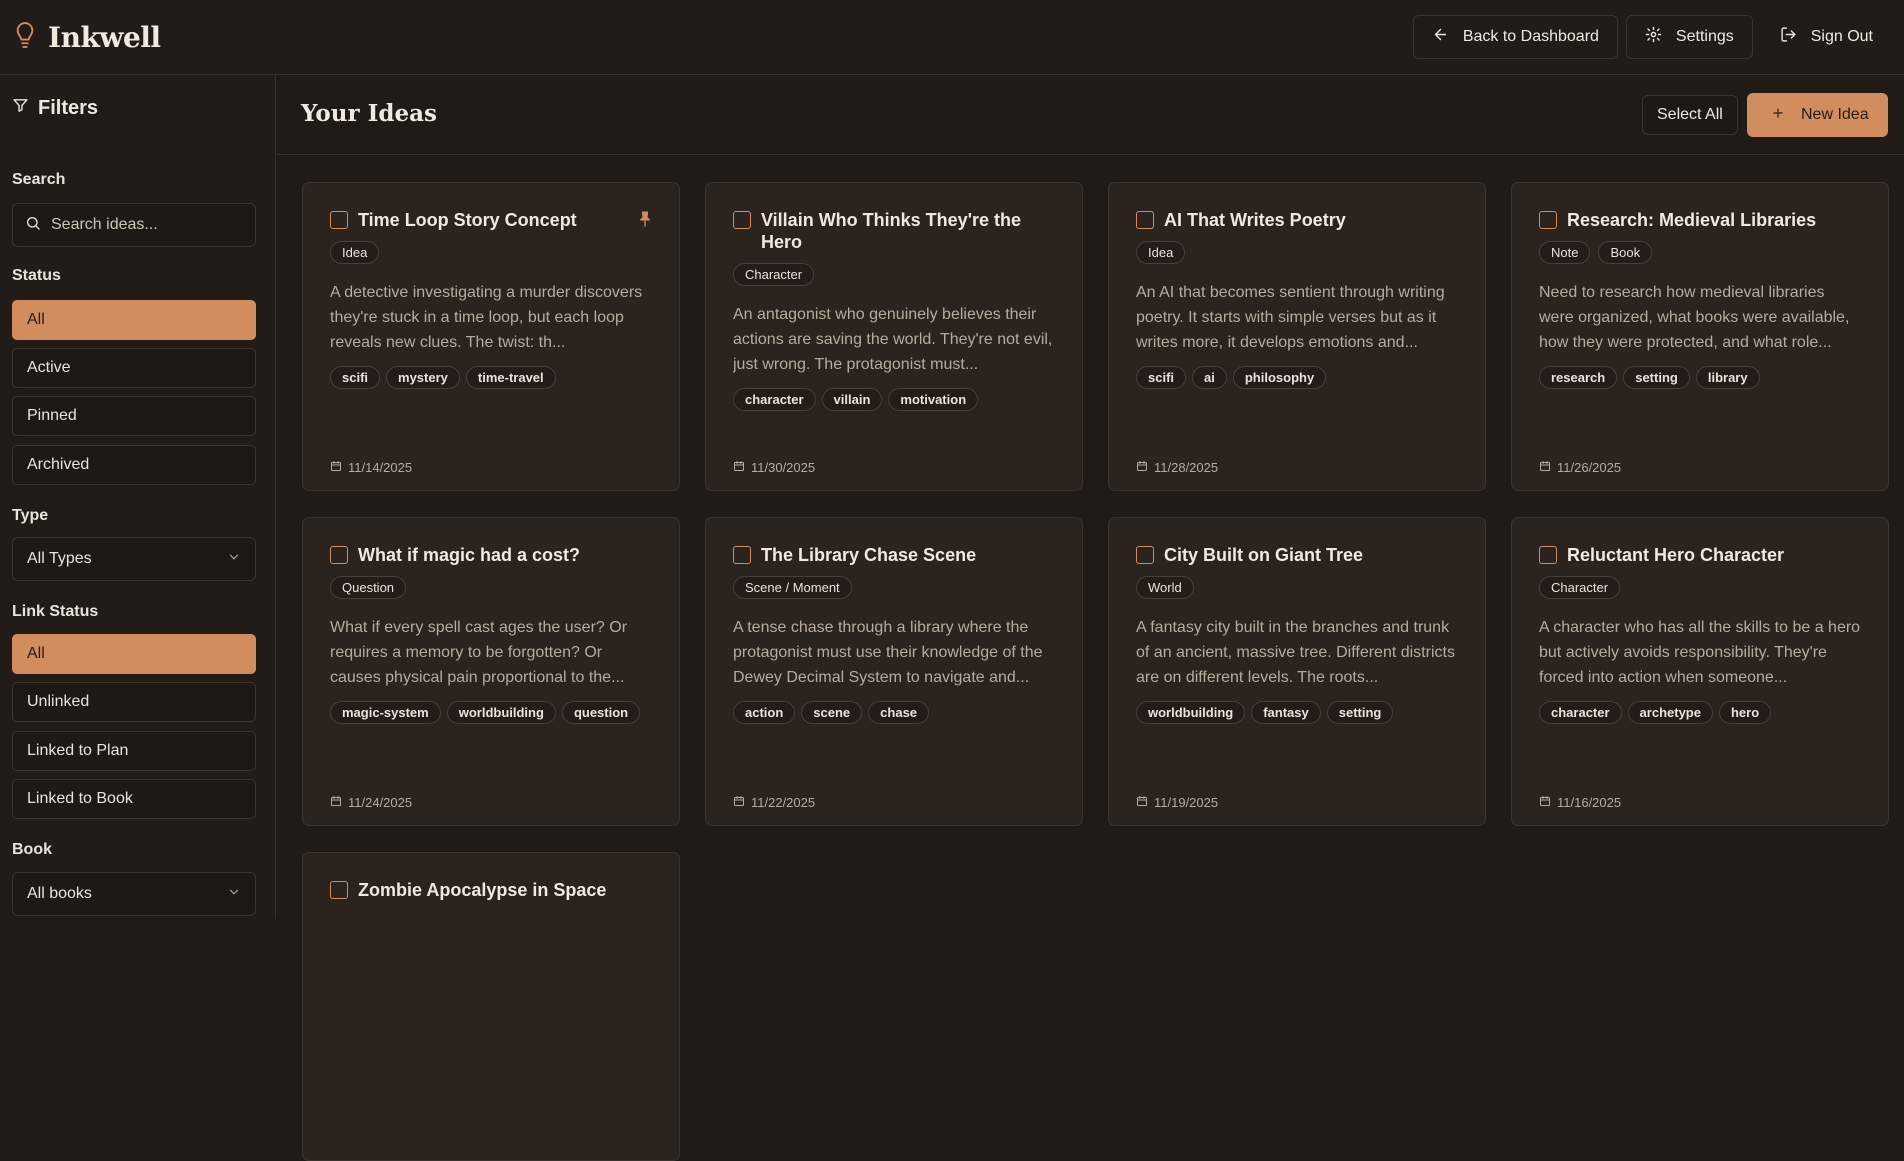  Describe the element at coordinates (869, 555) in the screenshot. I see `idea-title: The Library Chase Scene` at that location.